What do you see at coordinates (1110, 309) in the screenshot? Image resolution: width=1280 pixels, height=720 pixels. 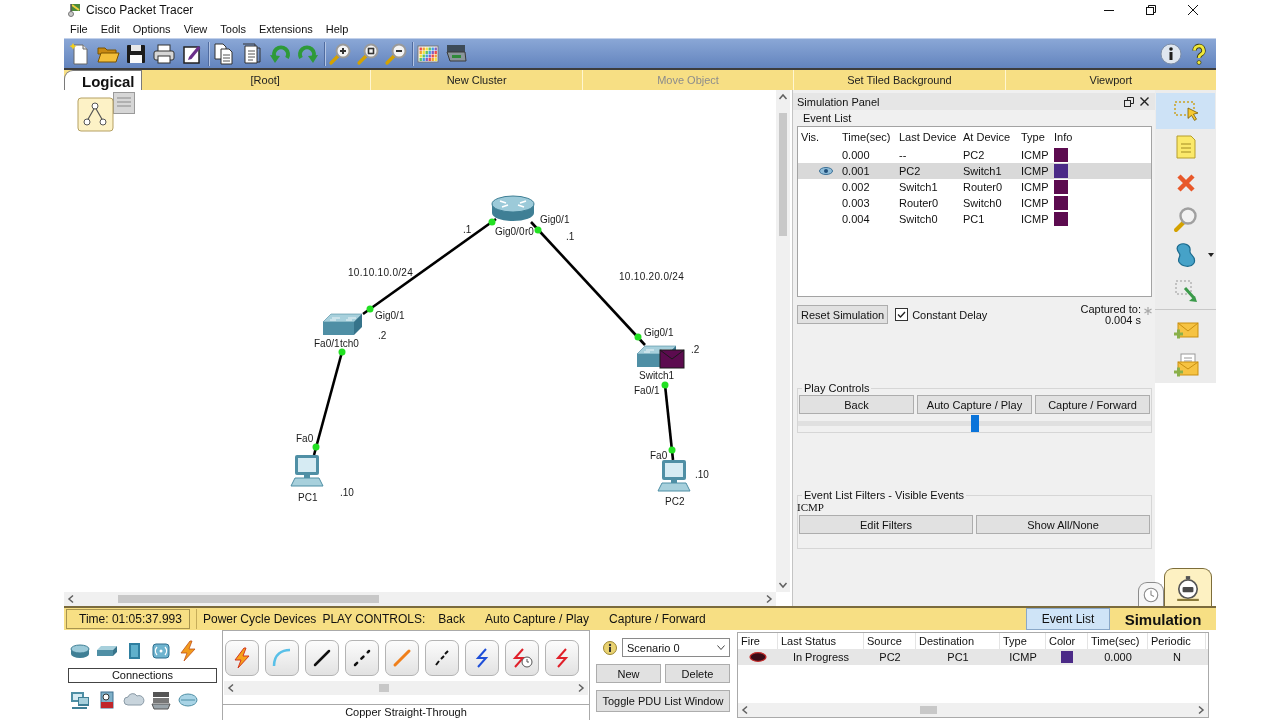 I see `captured-label: Captured to:` at bounding box center [1110, 309].